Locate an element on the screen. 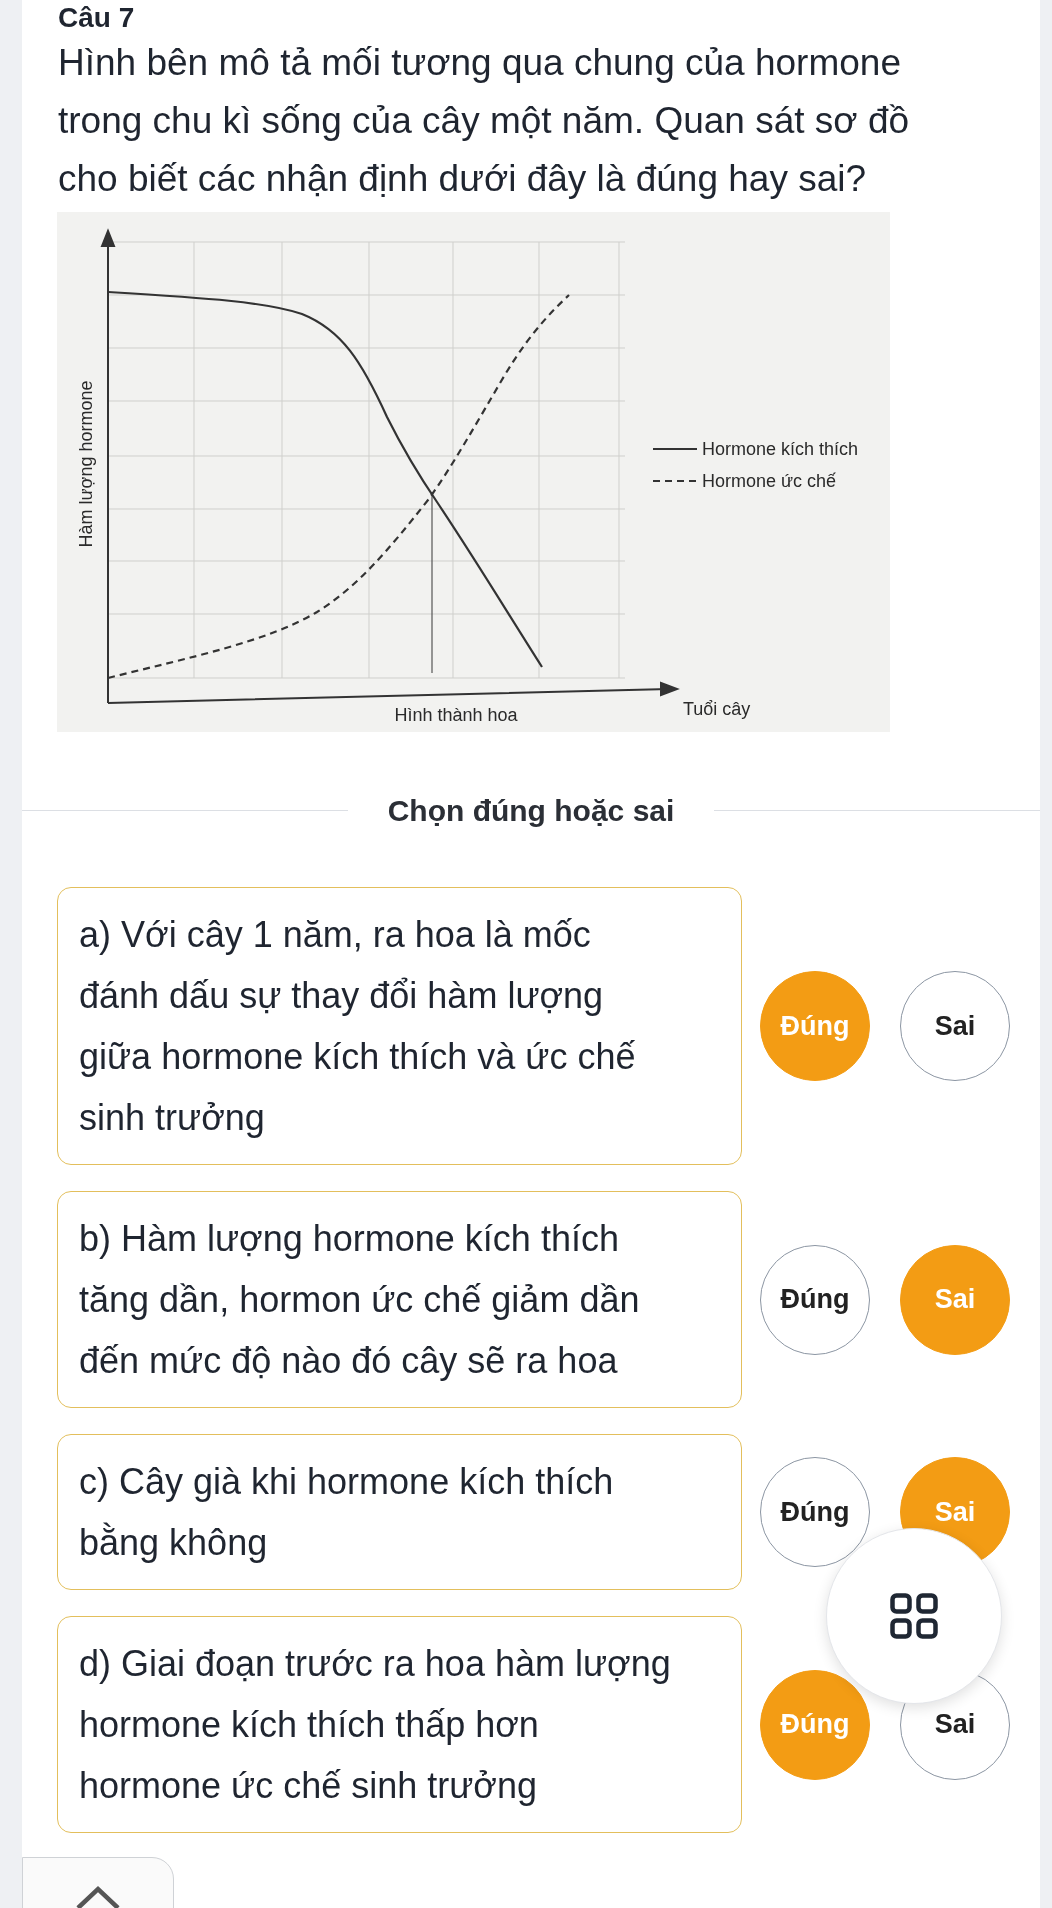 Image resolution: width=1052 pixels, height=1908 pixels. axis-label: Hàm lượng hormone is located at coordinates (86, 464).